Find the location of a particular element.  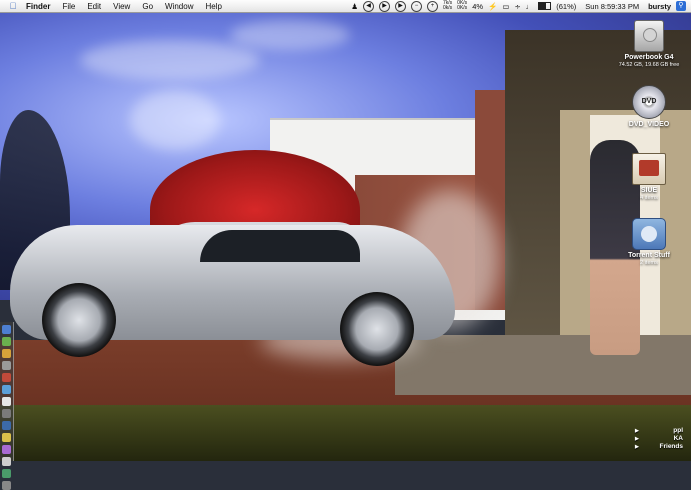

menu-window: Window is located at coordinates (179, 6).